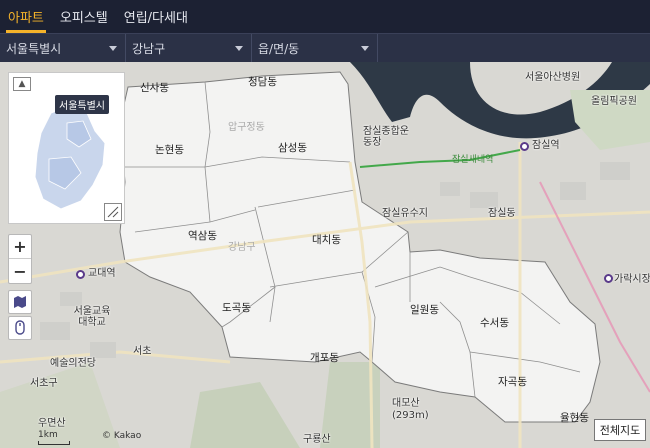 The width and height of the screenshot is (650, 448). What do you see at coordinates (279, 48) in the screenshot?
I see `dong-select-value: 읍/면/동` at bounding box center [279, 48].